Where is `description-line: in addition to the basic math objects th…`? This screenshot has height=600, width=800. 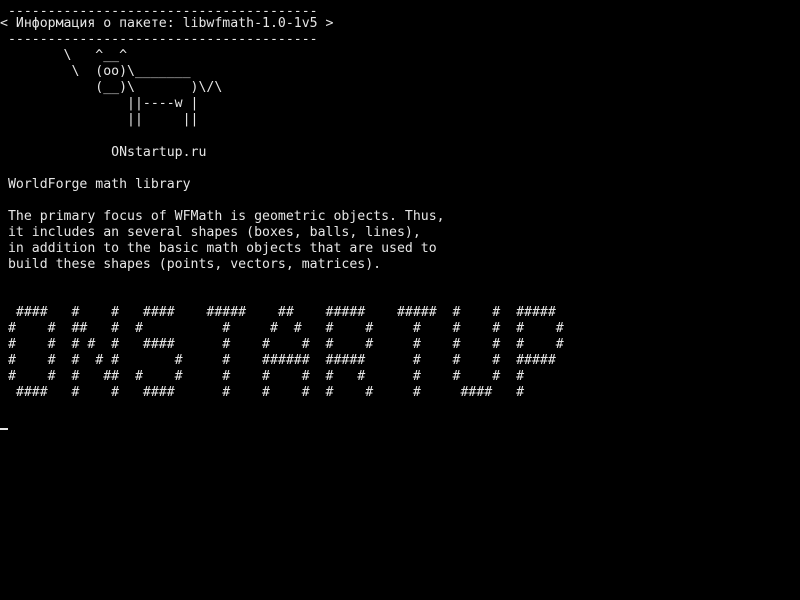 description-line: in addition to the basic math objects th… is located at coordinates (218, 248).